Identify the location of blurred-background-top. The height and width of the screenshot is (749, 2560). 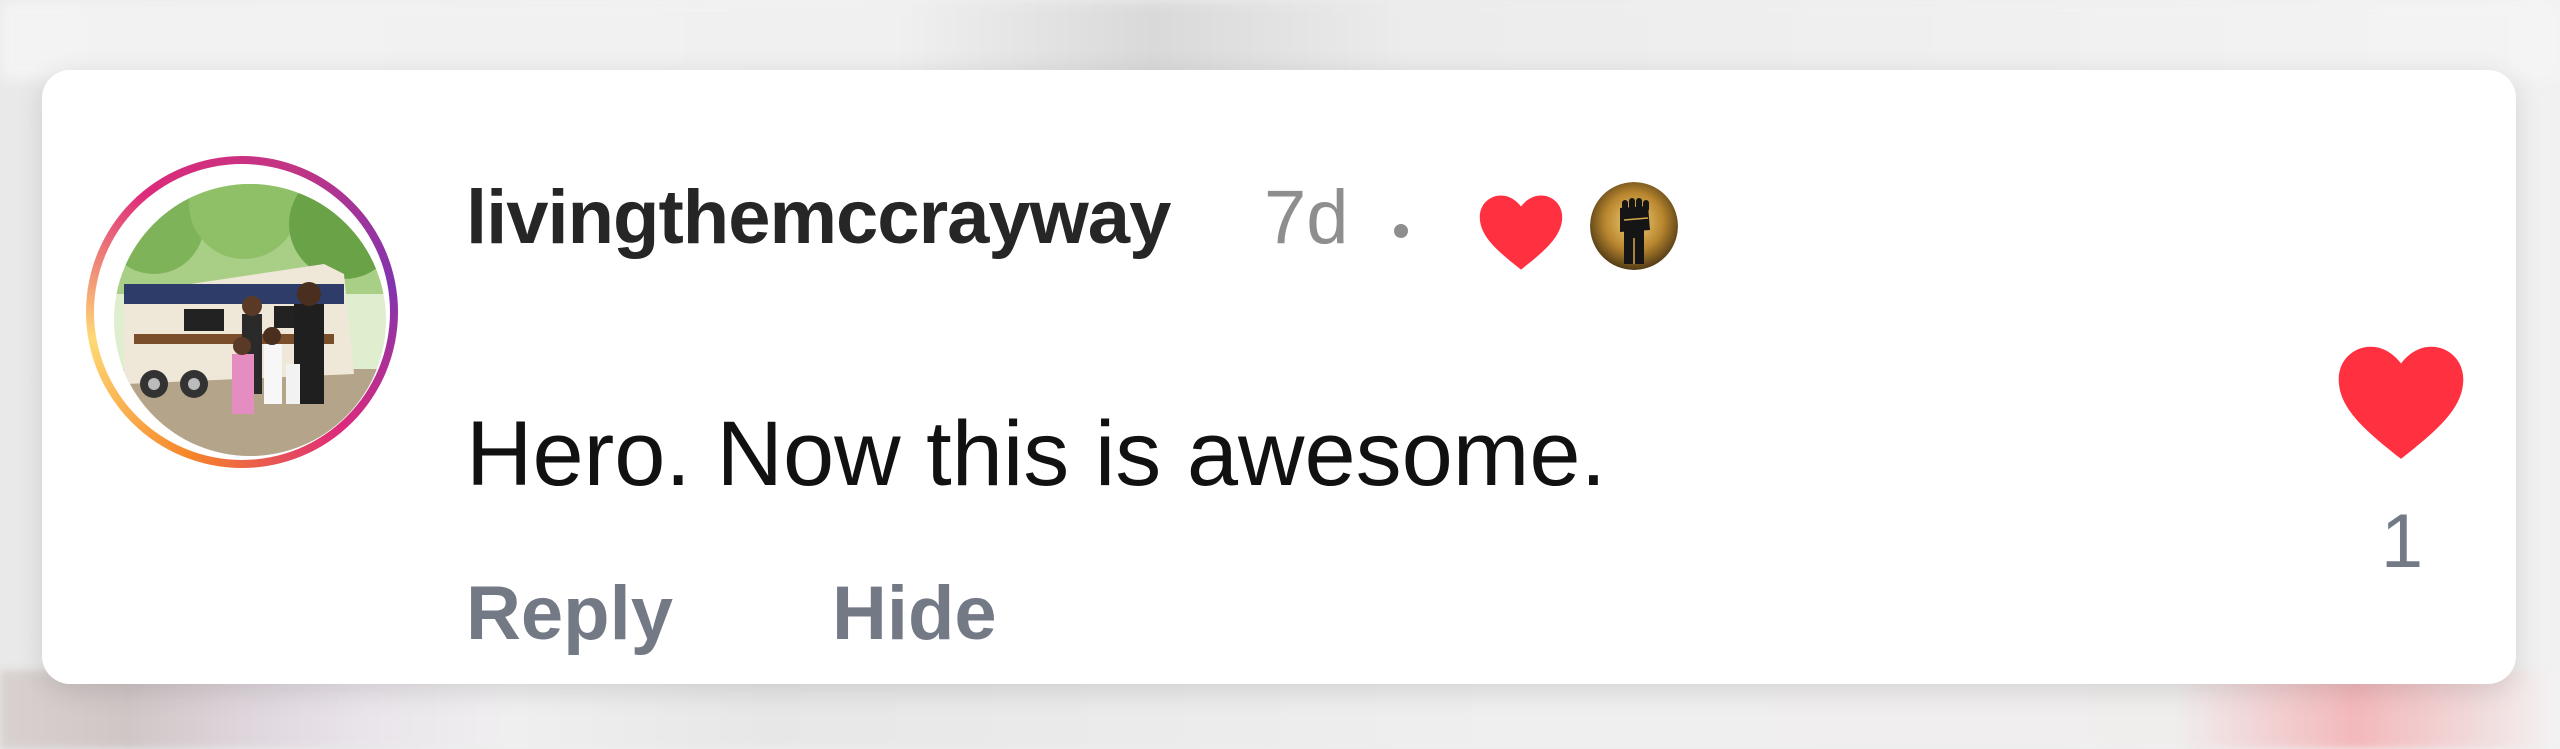
(1280, 40).